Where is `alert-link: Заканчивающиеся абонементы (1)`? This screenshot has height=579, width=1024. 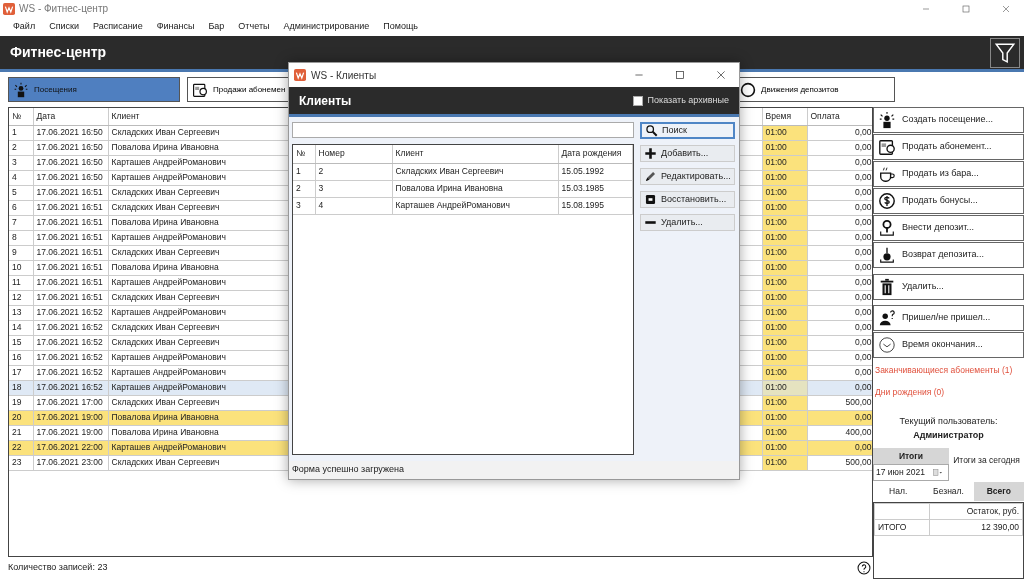 alert-link: Заканчивающиеся абонементы (1) is located at coordinates (948, 369).